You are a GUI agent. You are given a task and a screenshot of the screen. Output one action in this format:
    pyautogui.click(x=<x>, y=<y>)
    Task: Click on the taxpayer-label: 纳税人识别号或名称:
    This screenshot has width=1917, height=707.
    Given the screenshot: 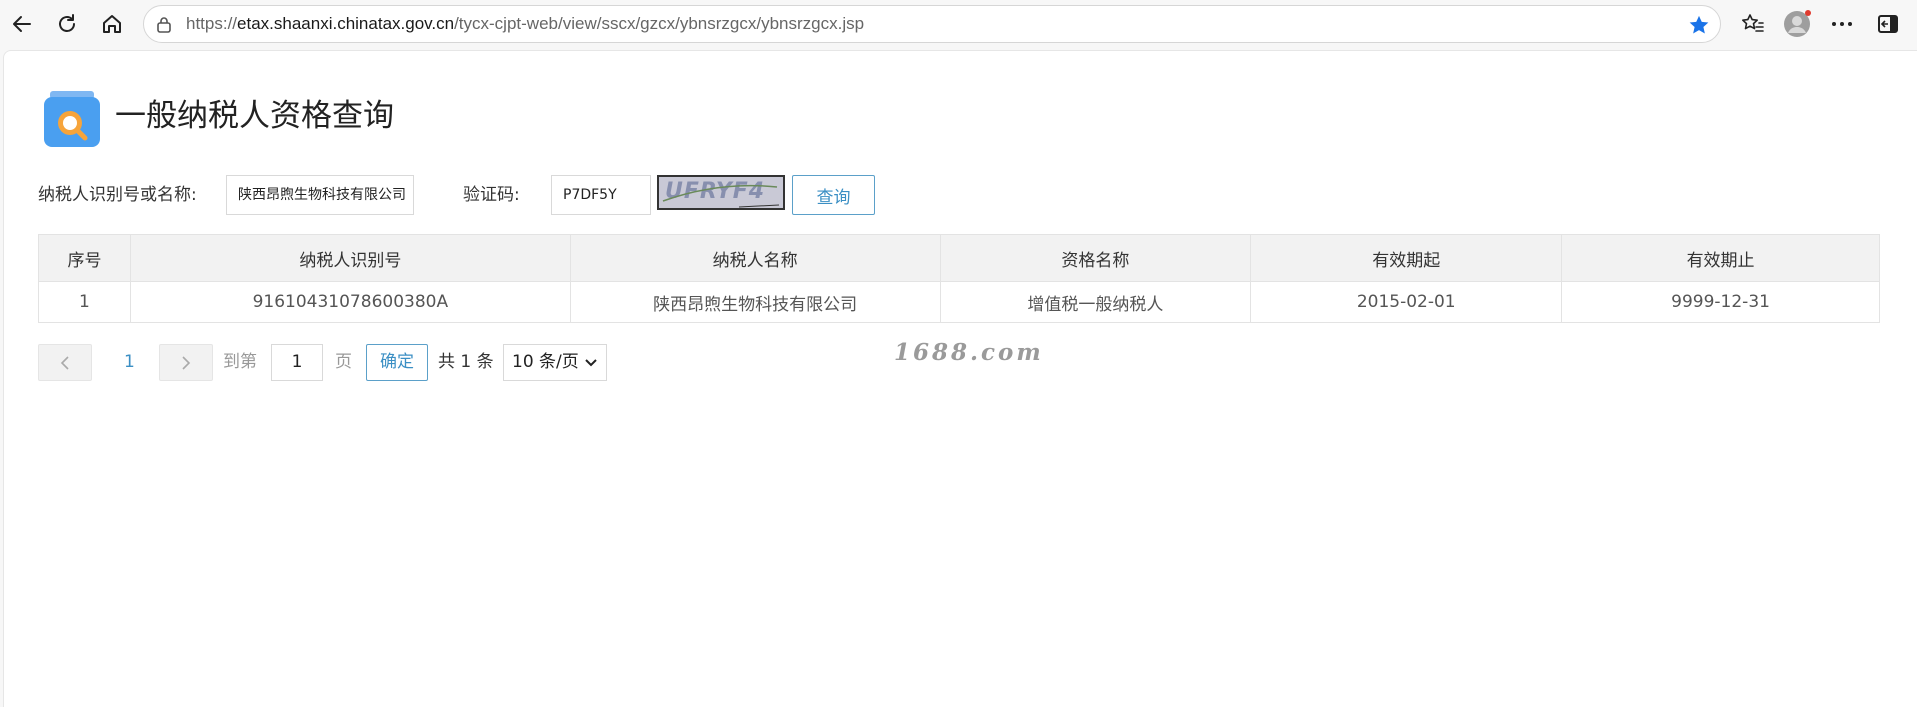 What is the action you would take?
    pyautogui.click(x=117, y=195)
    